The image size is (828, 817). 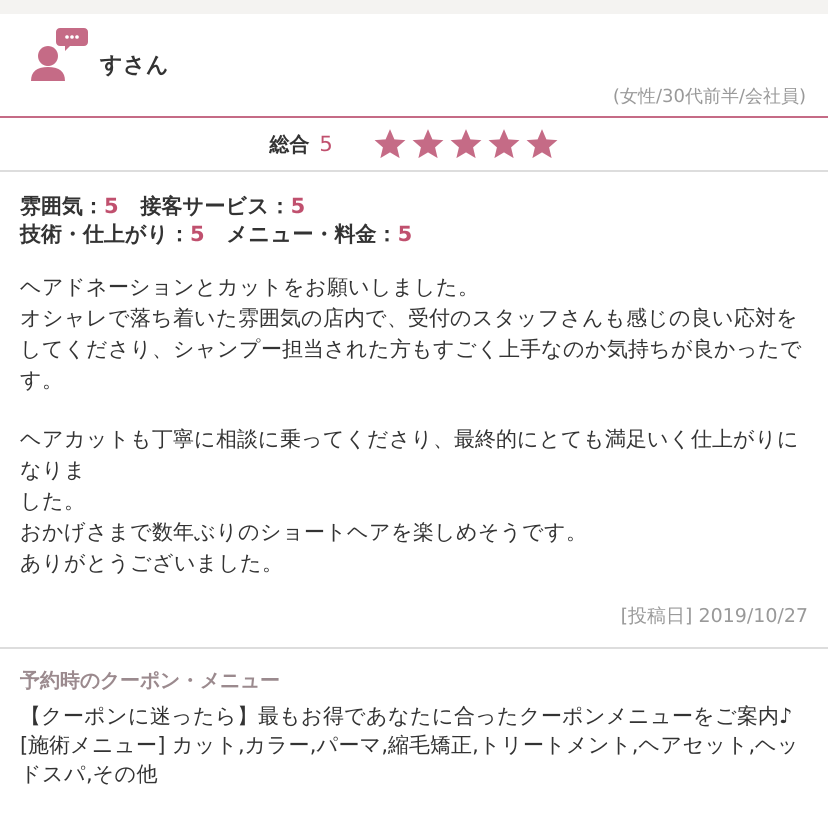 I want to click on review-text: ヘアドネーションとカットをお願いしました。, so click(x=250, y=287).